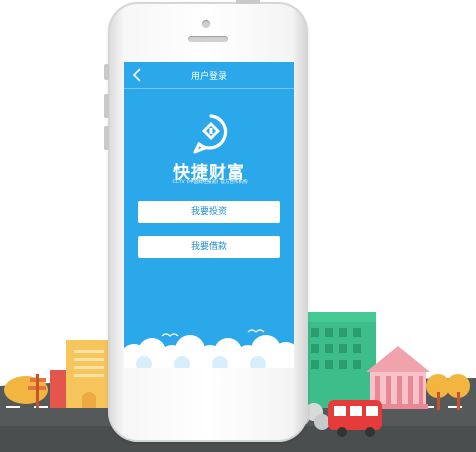 The image size is (476, 452). Describe the element at coordinates (106, 72) in the screenshot. I see `mute-switch` at that location.